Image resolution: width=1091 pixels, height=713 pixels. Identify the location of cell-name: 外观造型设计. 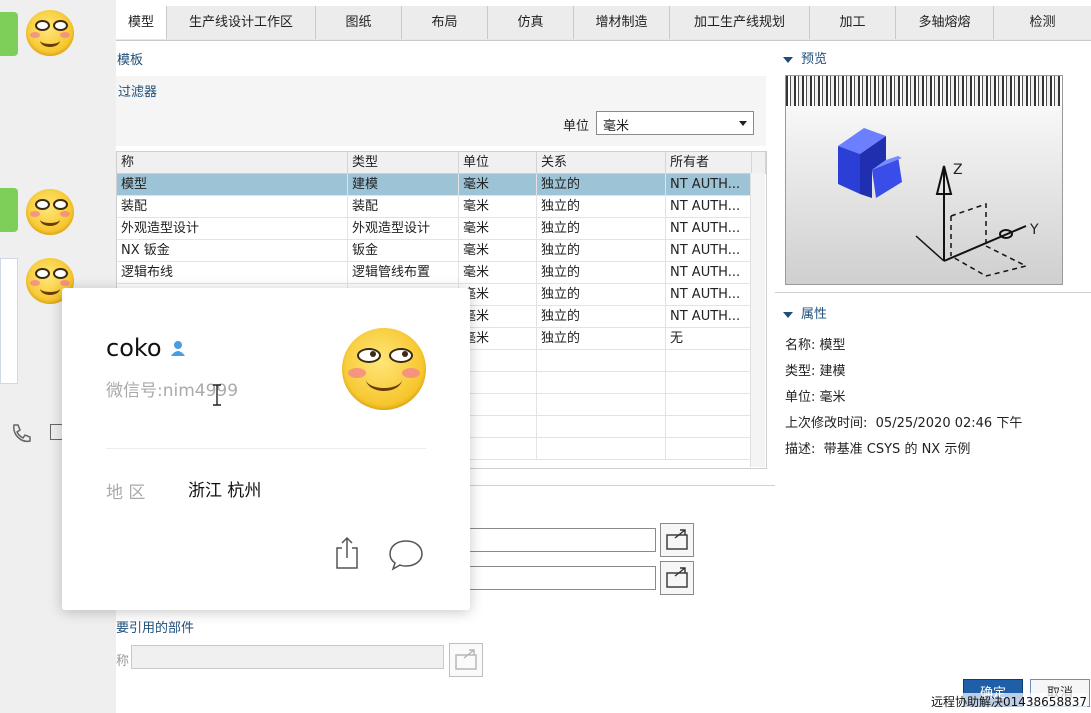
(232, 229).